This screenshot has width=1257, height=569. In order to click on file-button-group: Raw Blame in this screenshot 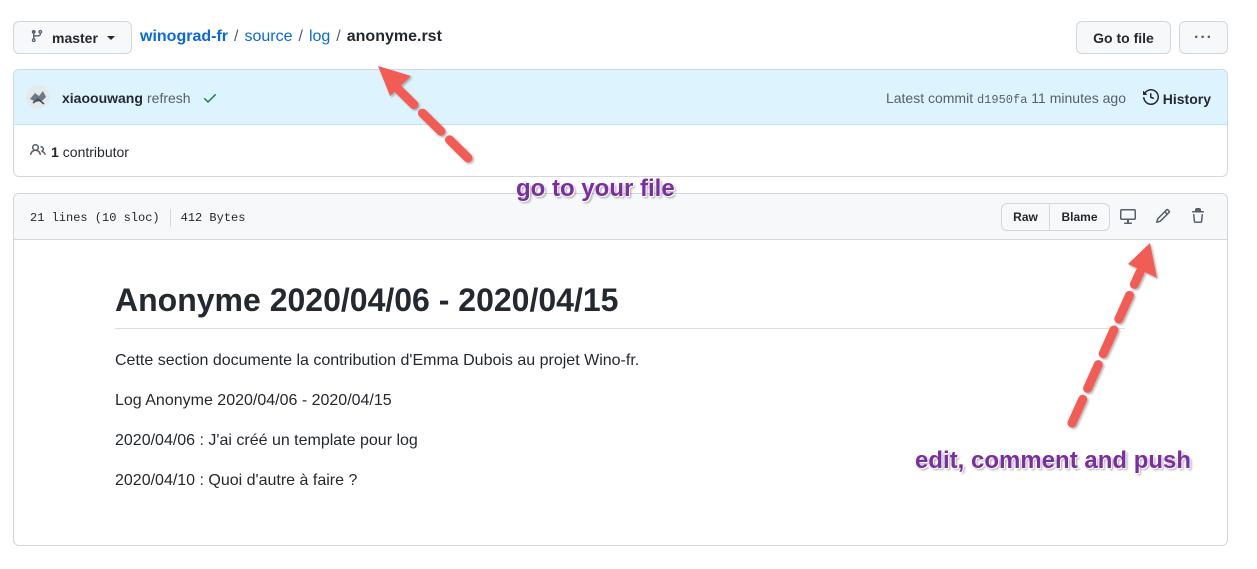, I will do `click(1055, 217)`.